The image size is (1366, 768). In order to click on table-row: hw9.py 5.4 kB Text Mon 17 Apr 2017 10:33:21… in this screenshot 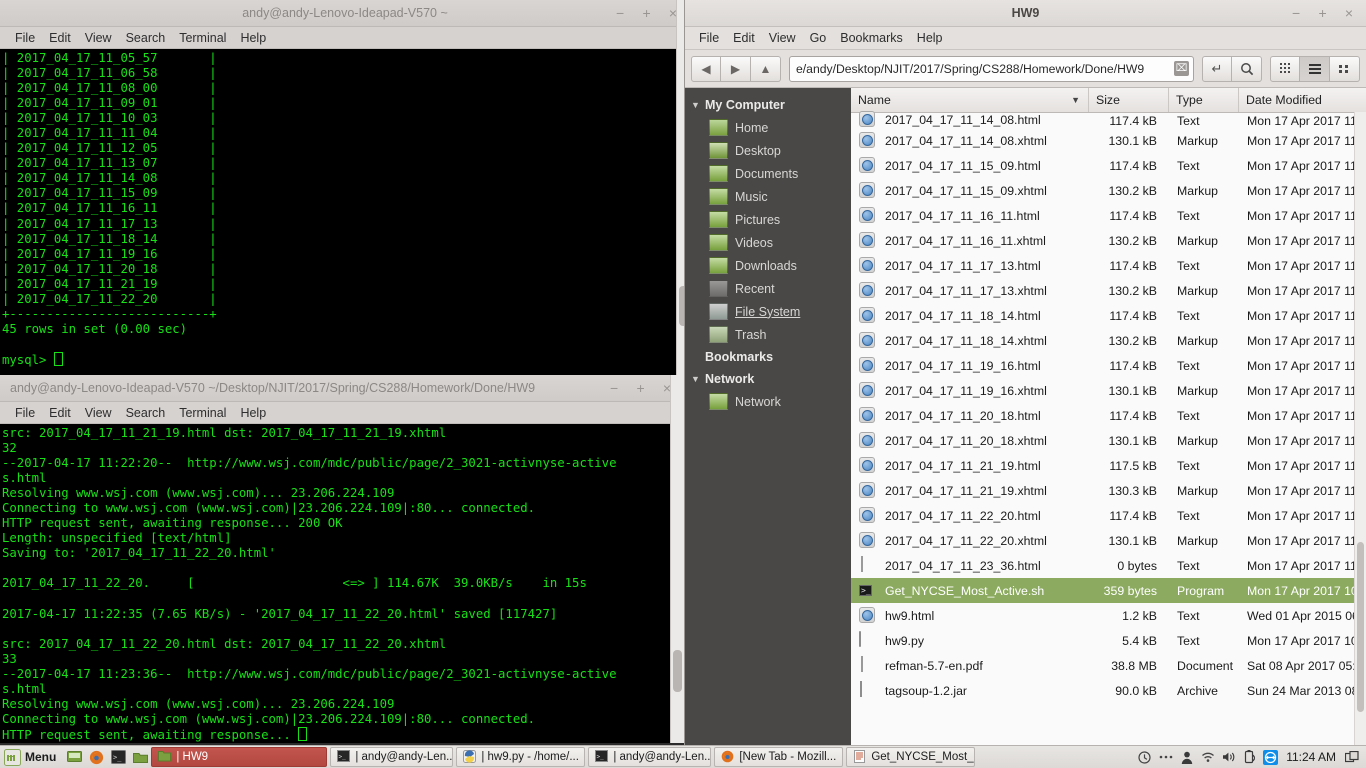, I will do `click(1108, 640)`.